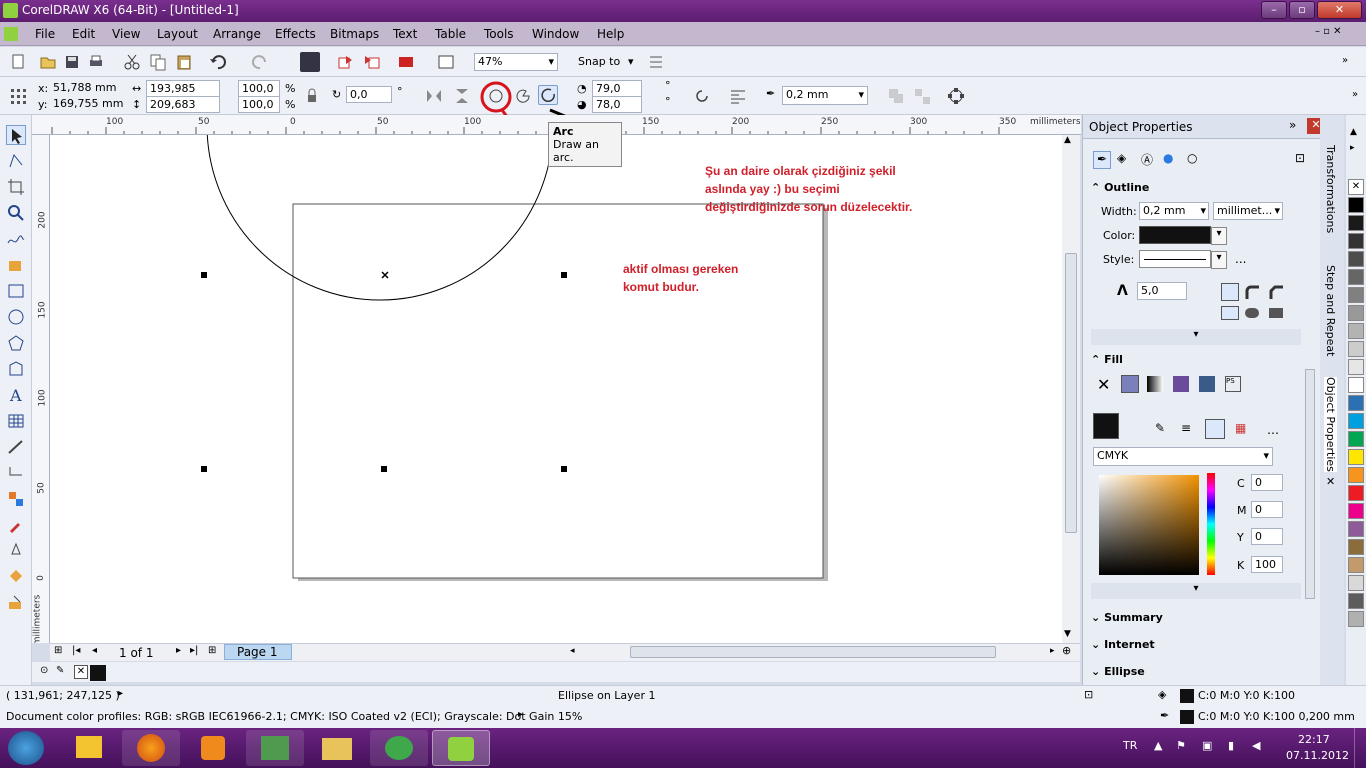 The image size is (1366, 768). What do you see at coordinates (1252, 313) in the screenshot?
I see `round-cap-icon` at bounding box center [1252, 313].